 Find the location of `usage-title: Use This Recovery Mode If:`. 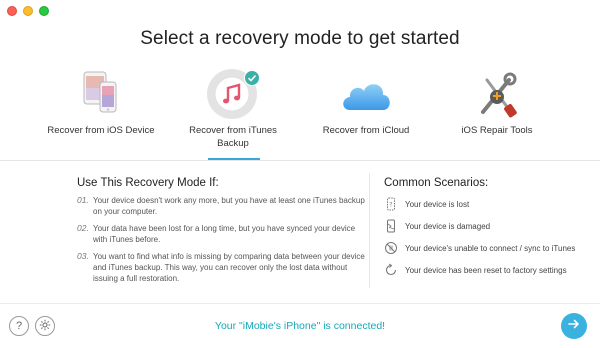

usage-title: Use This Recovery Mode If: is located at coordinates (148, 183).